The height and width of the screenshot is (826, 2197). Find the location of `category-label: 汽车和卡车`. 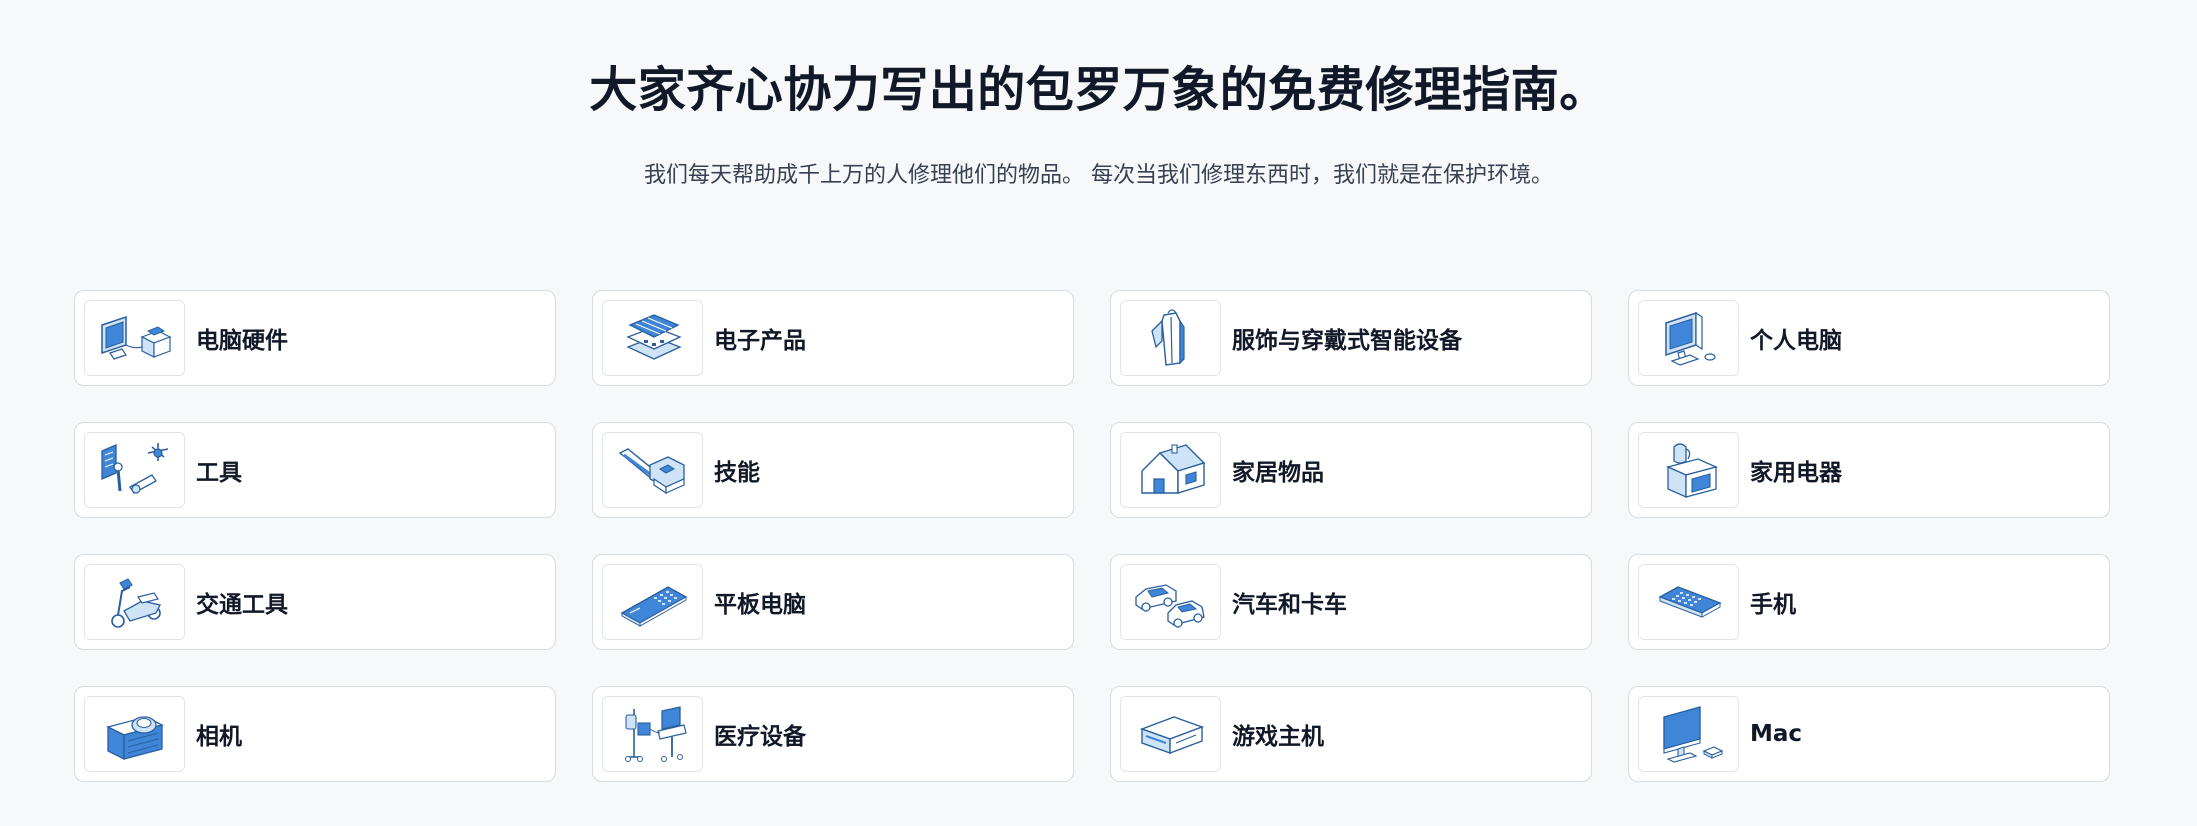

category-label: 汽车和卡车 is located at coordinates (1289, 605).